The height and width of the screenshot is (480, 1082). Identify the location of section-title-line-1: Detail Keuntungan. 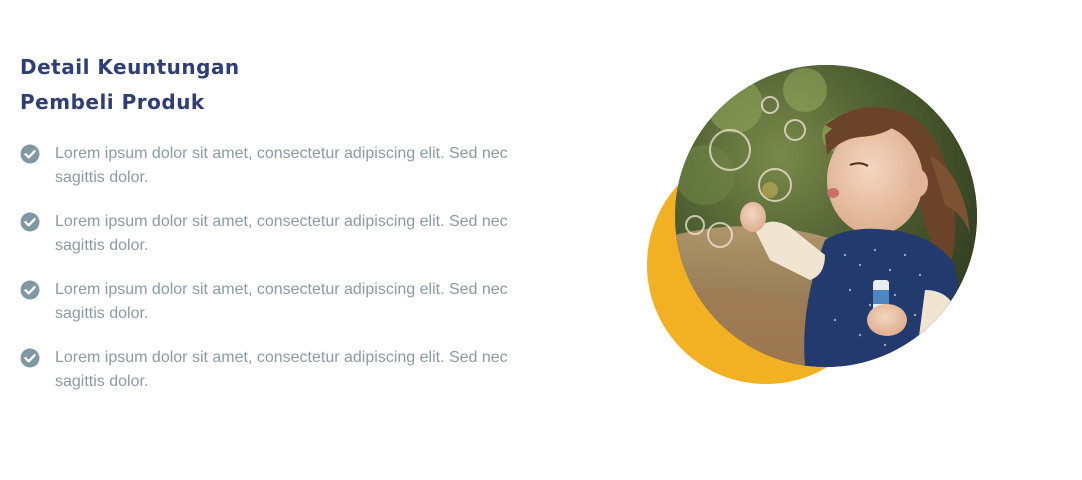
(130, 67).